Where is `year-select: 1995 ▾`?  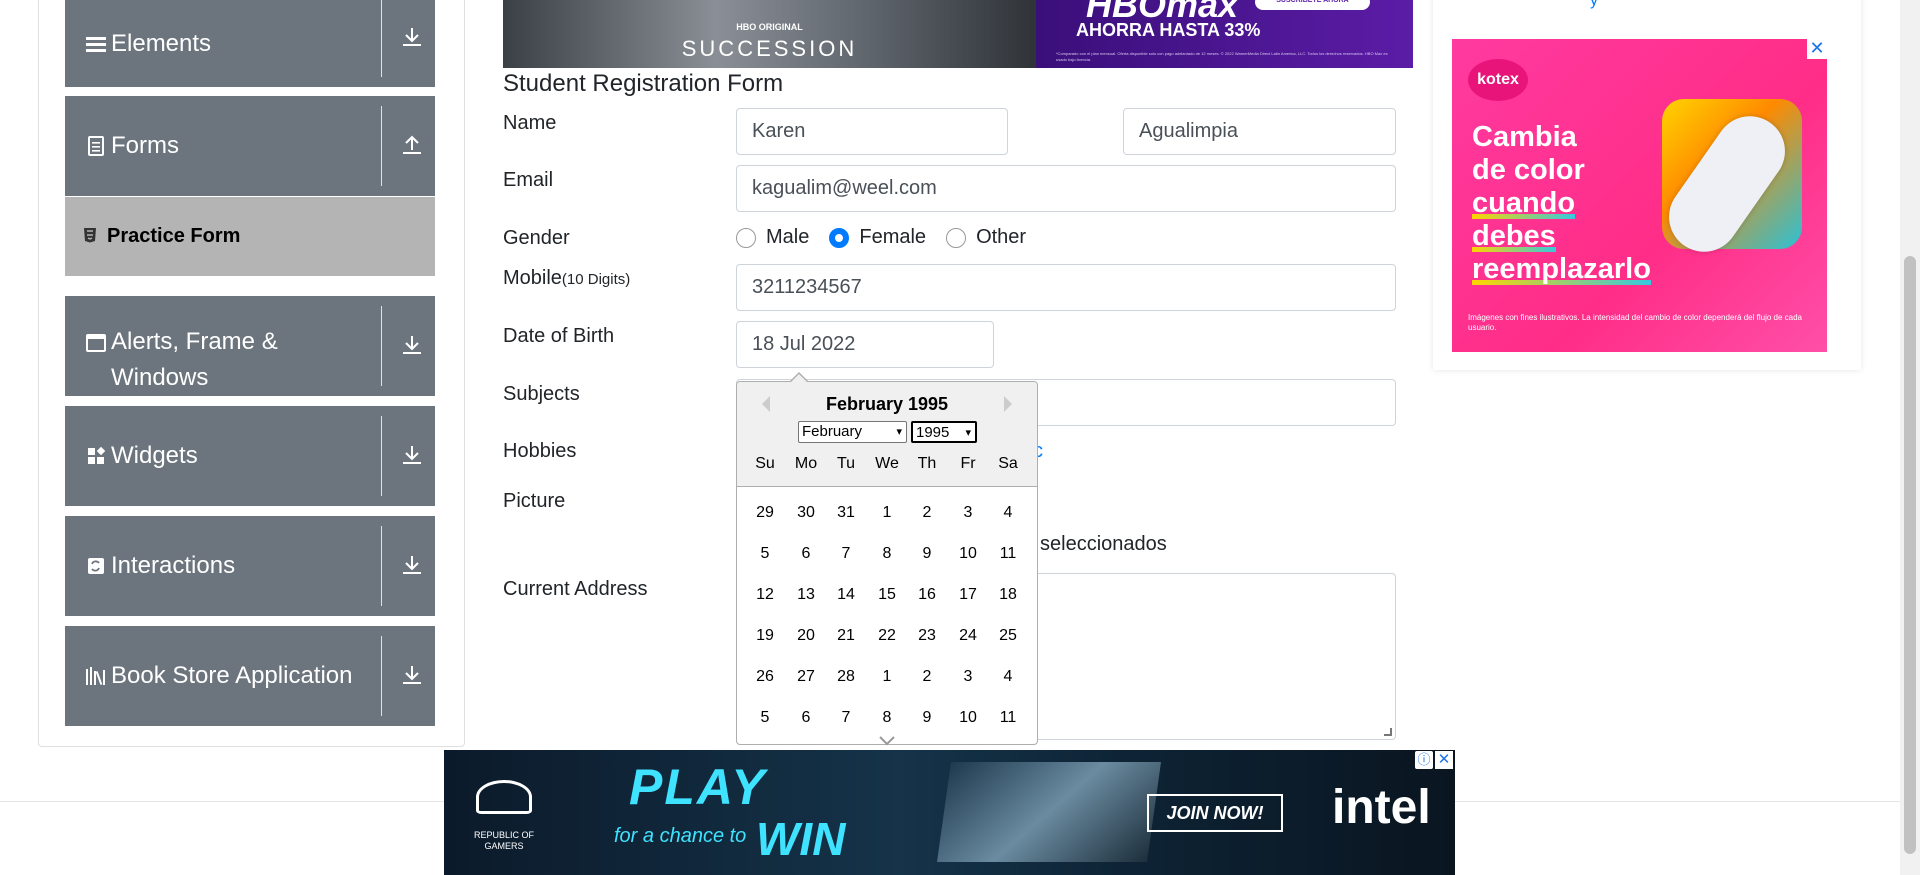 year-select: 1995 ▾ is located at coordinates (944, 432).